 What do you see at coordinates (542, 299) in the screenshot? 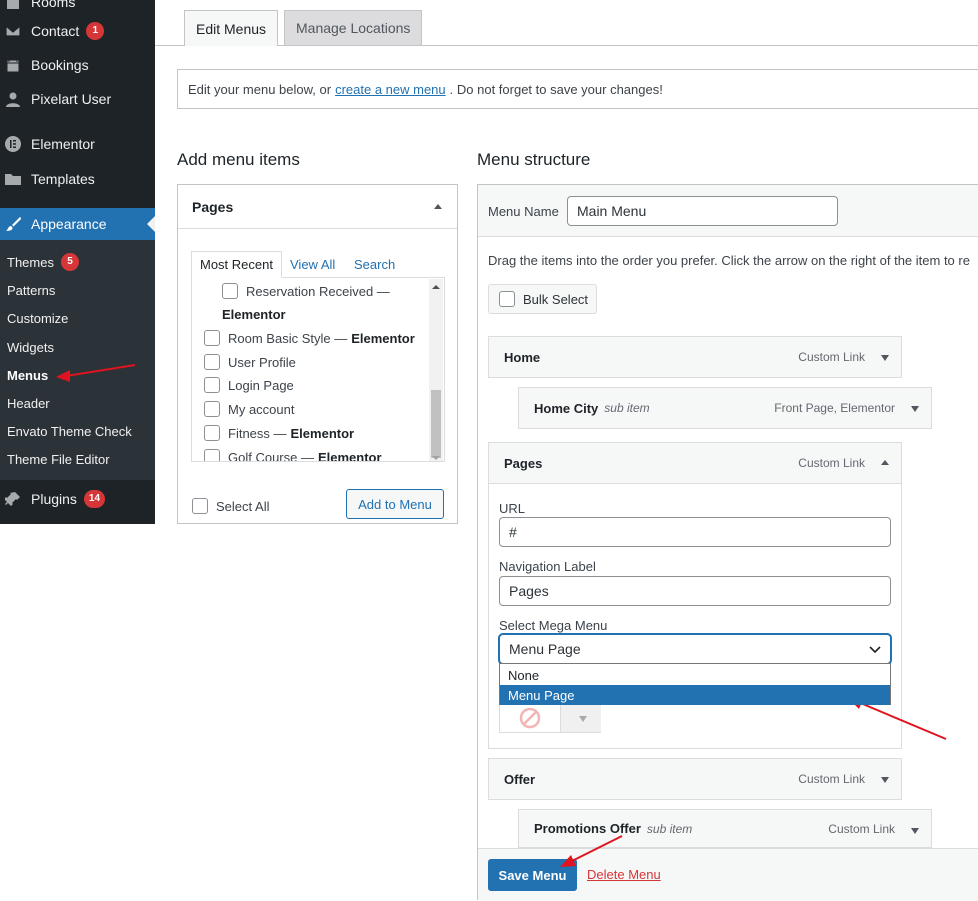
I see `bulk-select-button: Bulk Select` at bounding box center [542, 299].